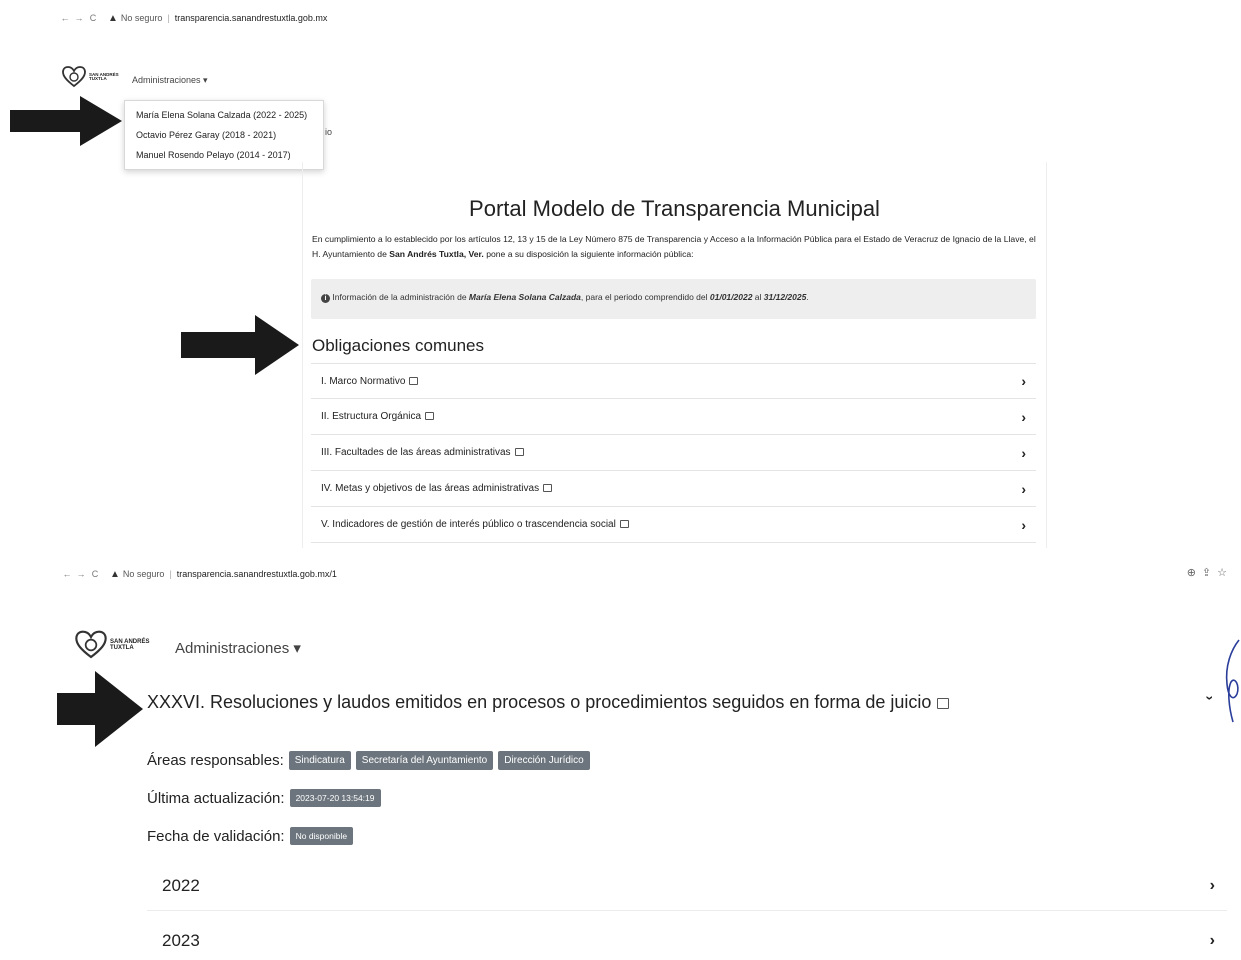  Describe the element at coordinates (224, 115) in the screenshot. I see `dropdown-item-solana: María Elena Solana Calzada (2022 - 2025)` at that location.